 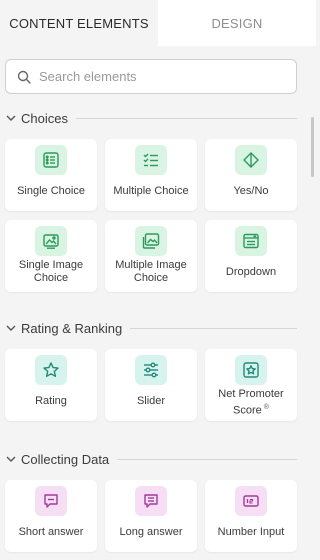 What do you see at coordinates (72, 328) in the screenshot?
I see `section-title: Rating & Ranking` at bounding box center [72, 328].